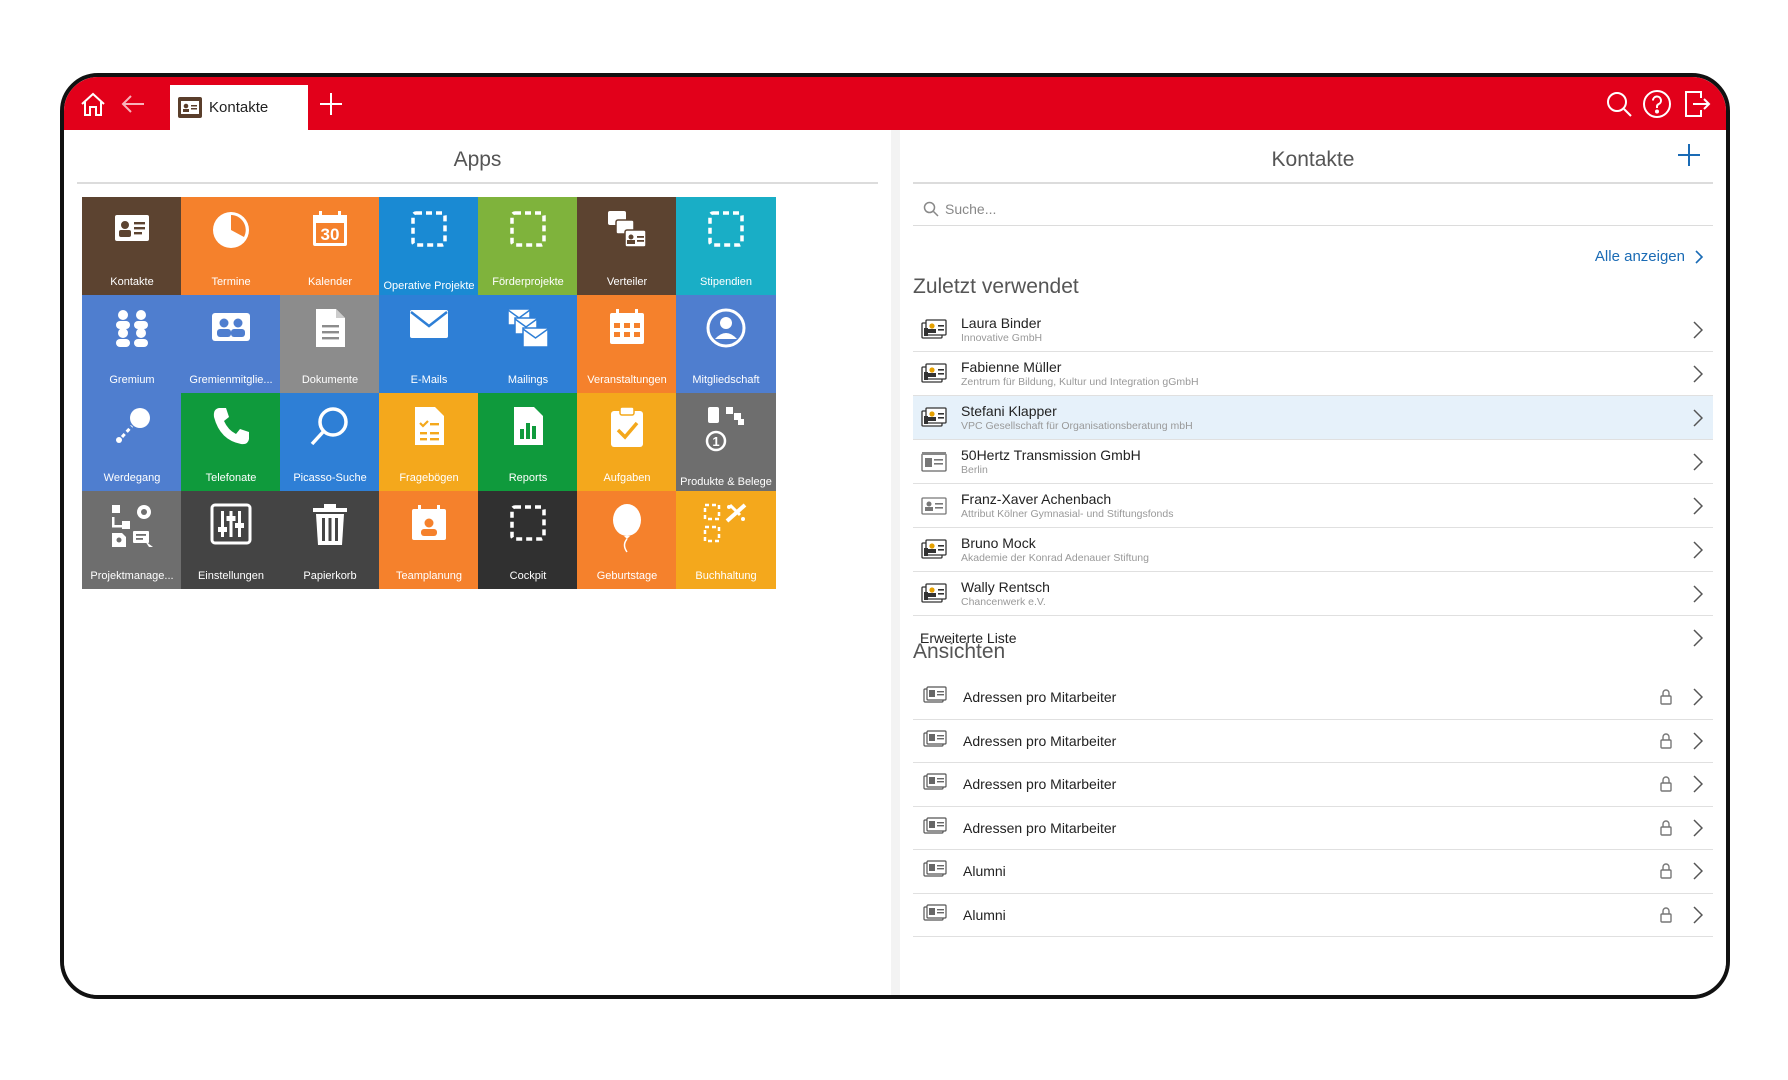  I want to click on calendar-30-icon: 30, so click(330, 225).